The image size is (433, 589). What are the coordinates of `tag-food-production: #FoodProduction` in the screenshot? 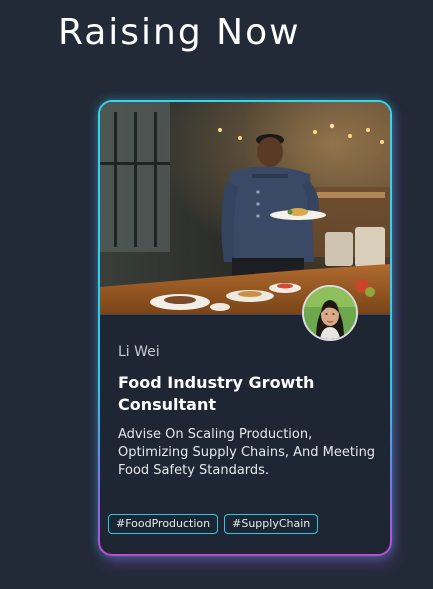 It's located at (163, 524).